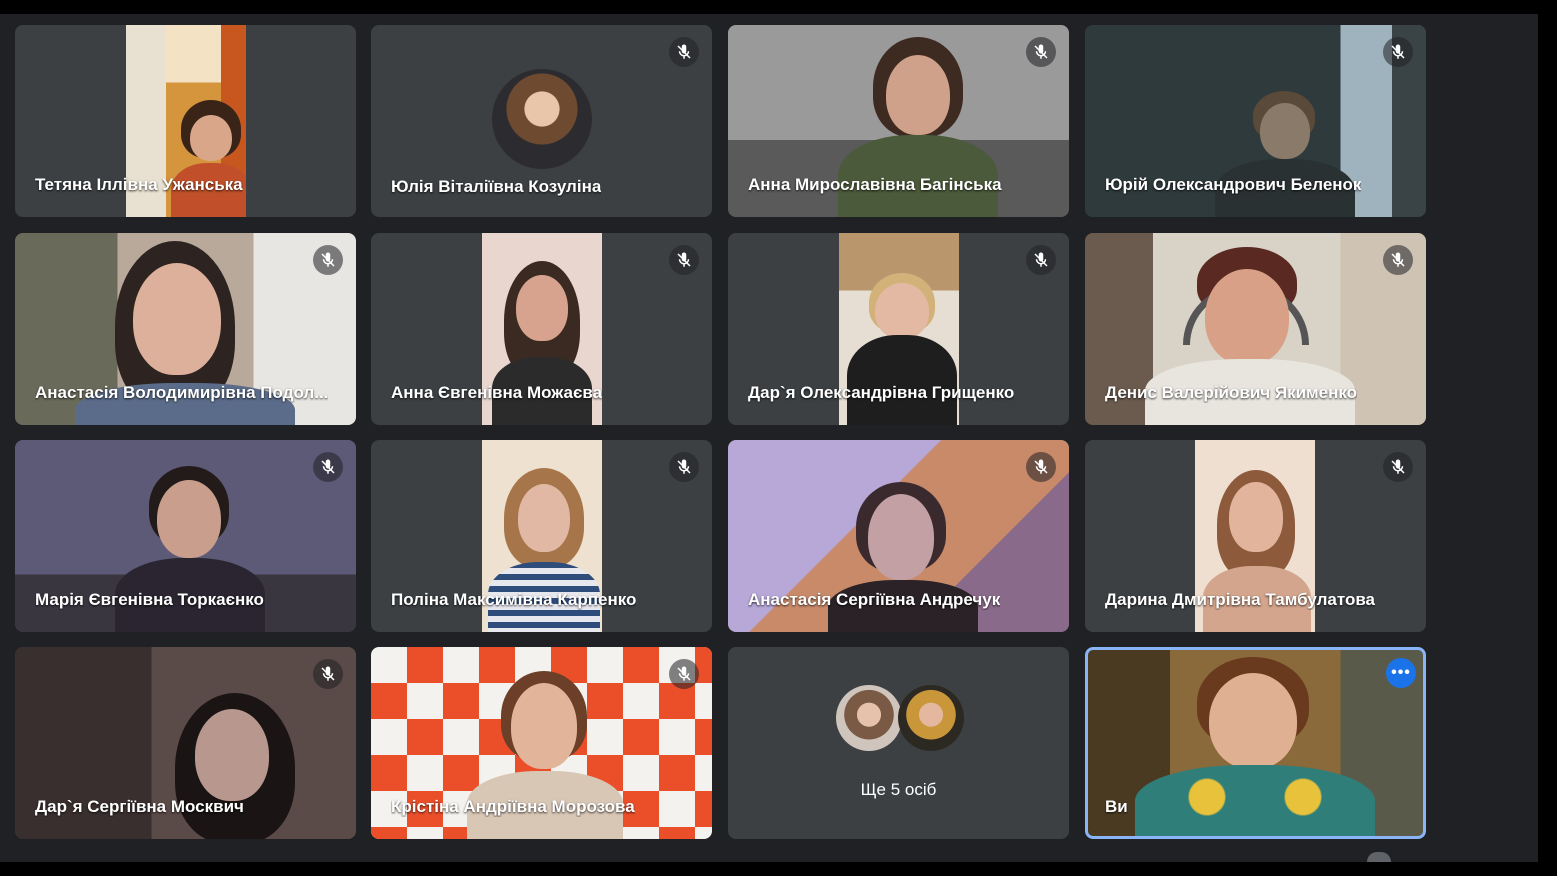 The height and width of the screenshot is (876, 1557). Describe the element at coordinates (1240, 599) in the screenshot. I see `participant-name: Дарина Дмитрівна Тамбулатова` at that location.